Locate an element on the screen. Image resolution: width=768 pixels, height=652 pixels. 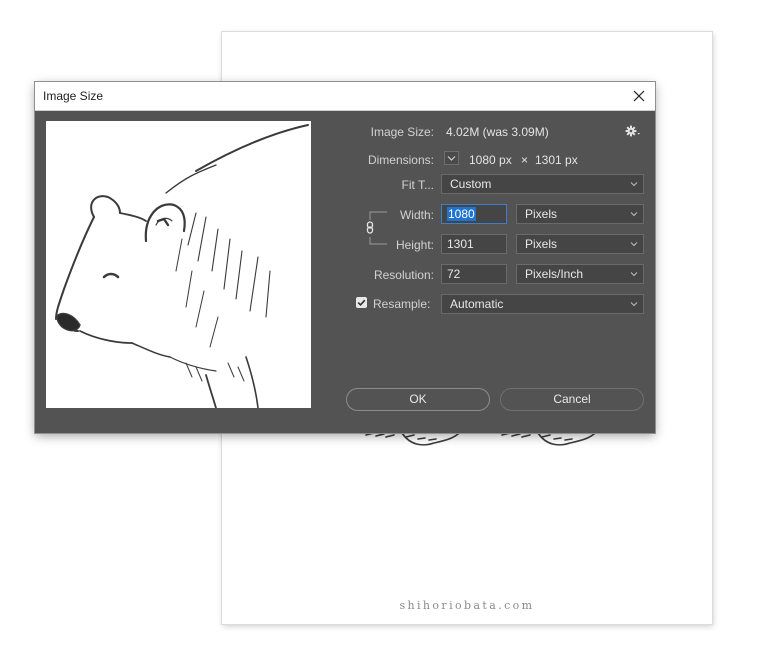
gear-icon is located at coordinates (633, 131).